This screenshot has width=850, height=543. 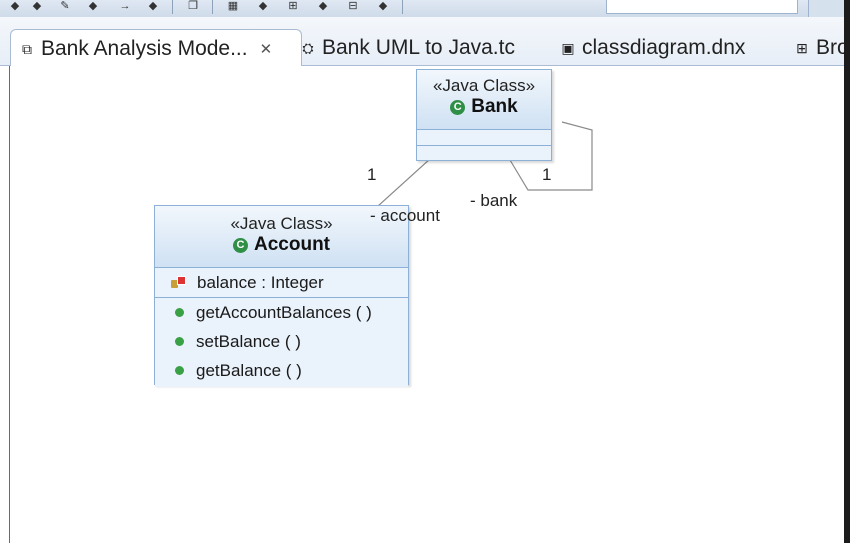 I want to click on arrow-right-icon: →, so click(x=125, y=6).